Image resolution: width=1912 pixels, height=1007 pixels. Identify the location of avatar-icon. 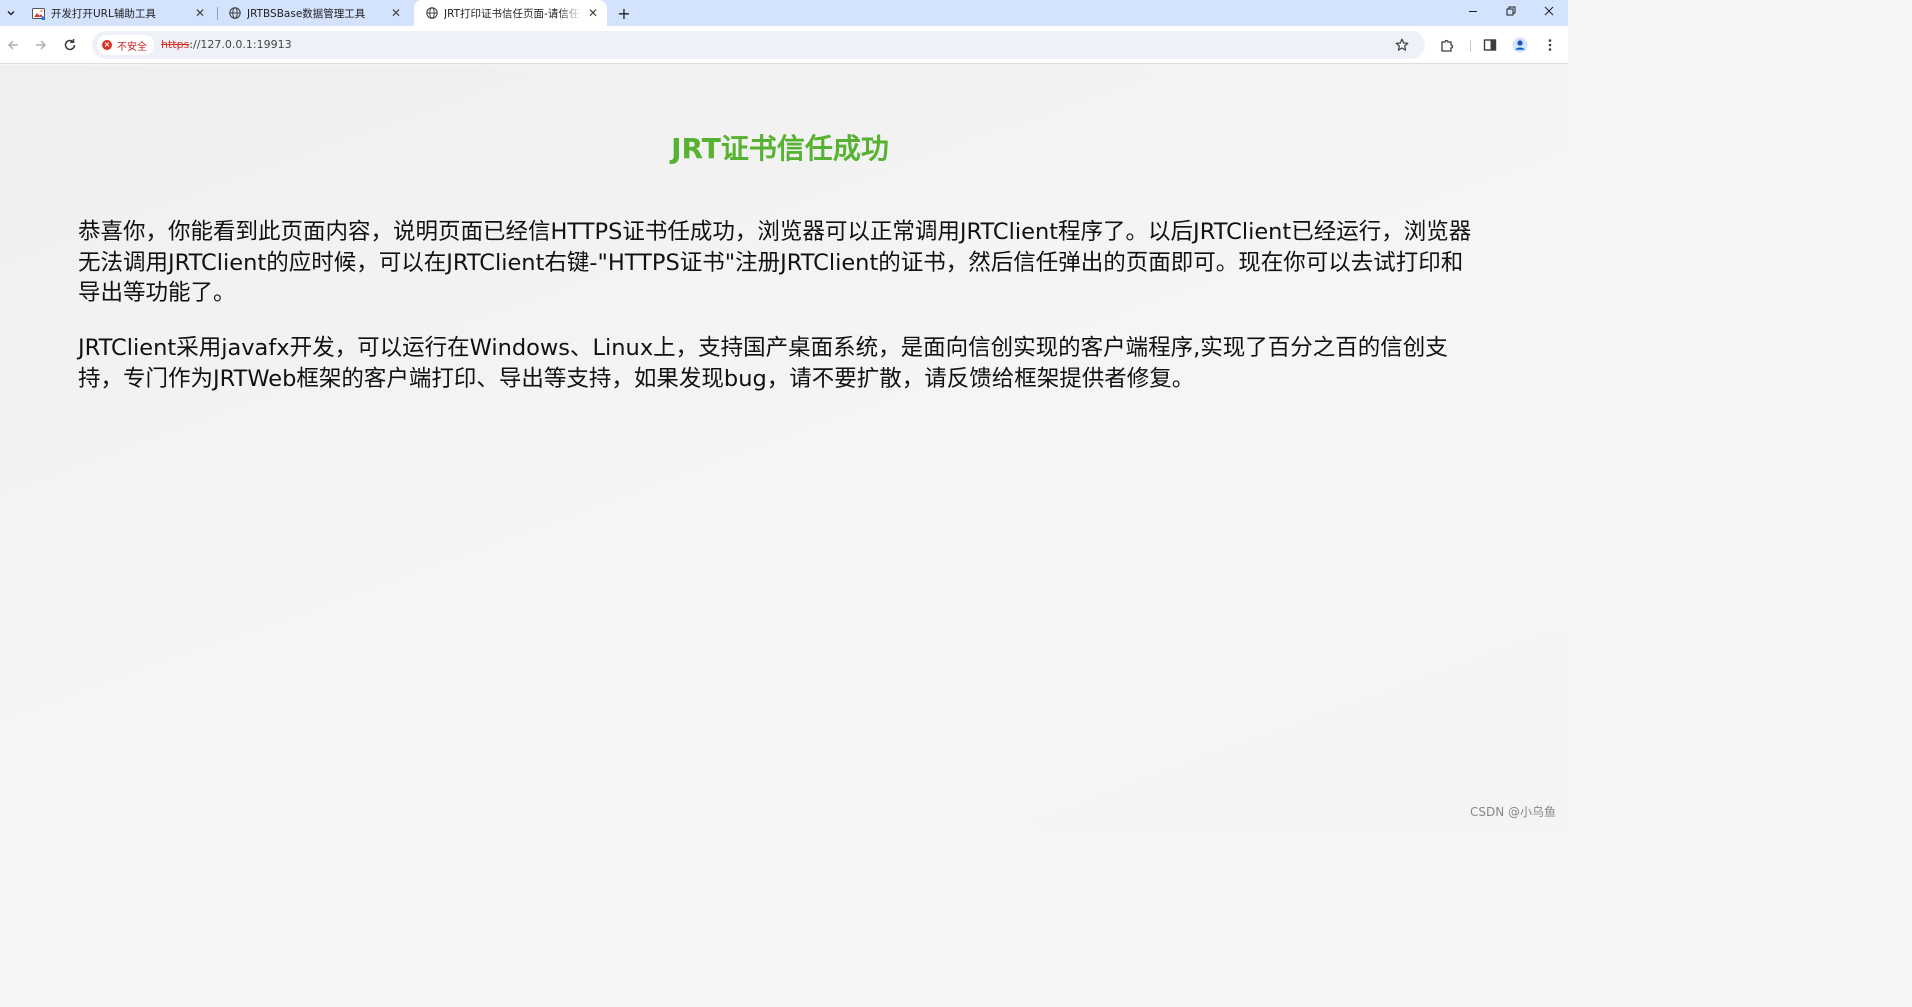
(1520, 45).